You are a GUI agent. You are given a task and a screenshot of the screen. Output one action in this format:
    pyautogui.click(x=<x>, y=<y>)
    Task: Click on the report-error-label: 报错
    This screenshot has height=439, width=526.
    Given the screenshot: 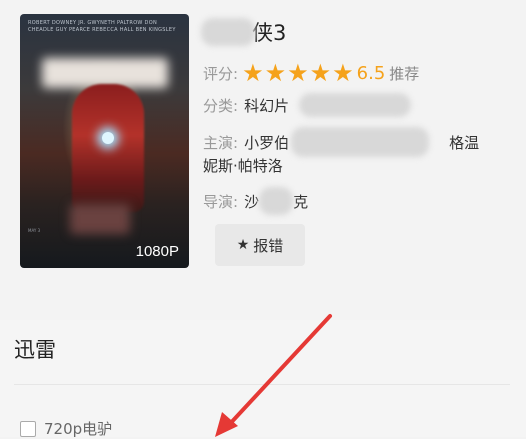 What is the action you would take?
    pyautogui.click(x=268, y=245)
    